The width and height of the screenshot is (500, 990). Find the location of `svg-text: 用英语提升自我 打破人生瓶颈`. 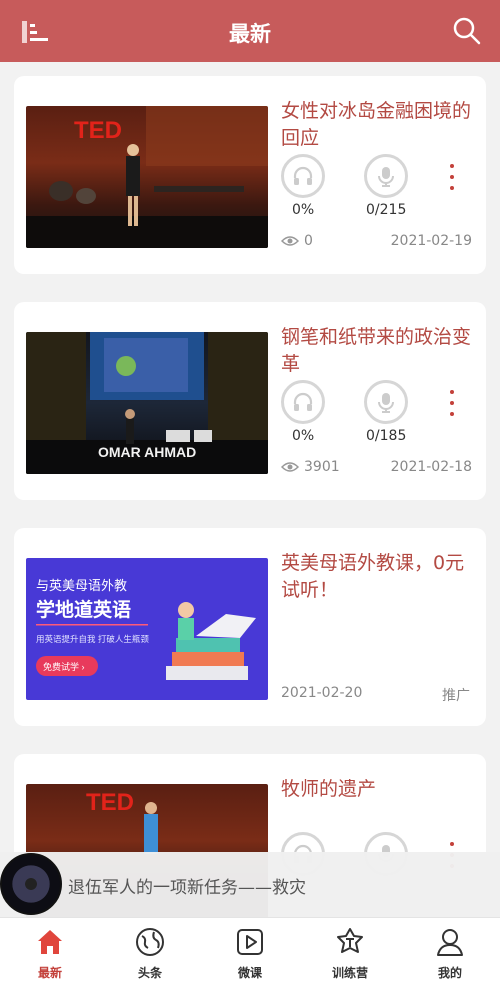

svg-text: 用英语提升自我 打破人生瓶颈 is located at coordinates (92, 639).